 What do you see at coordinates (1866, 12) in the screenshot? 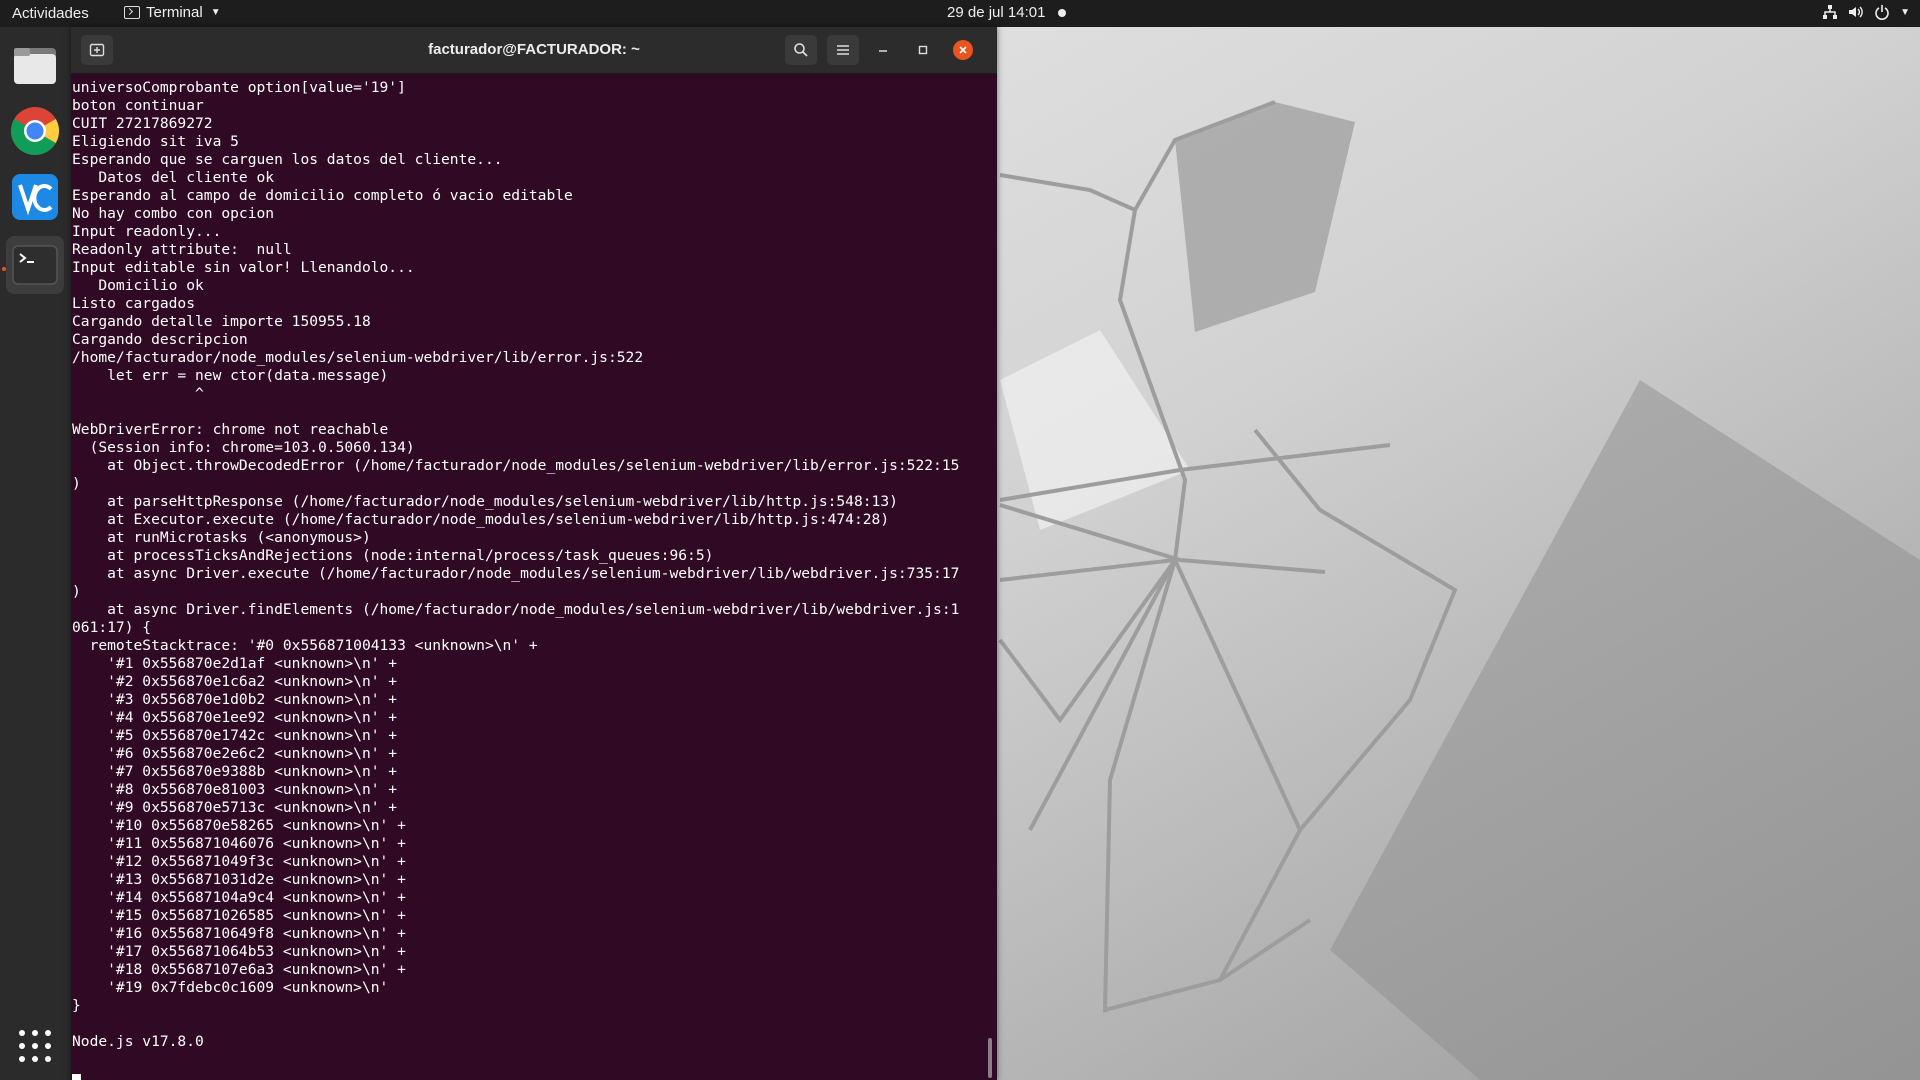
I see `system-menu-button: ▼` at bounding box center [1866, 12].